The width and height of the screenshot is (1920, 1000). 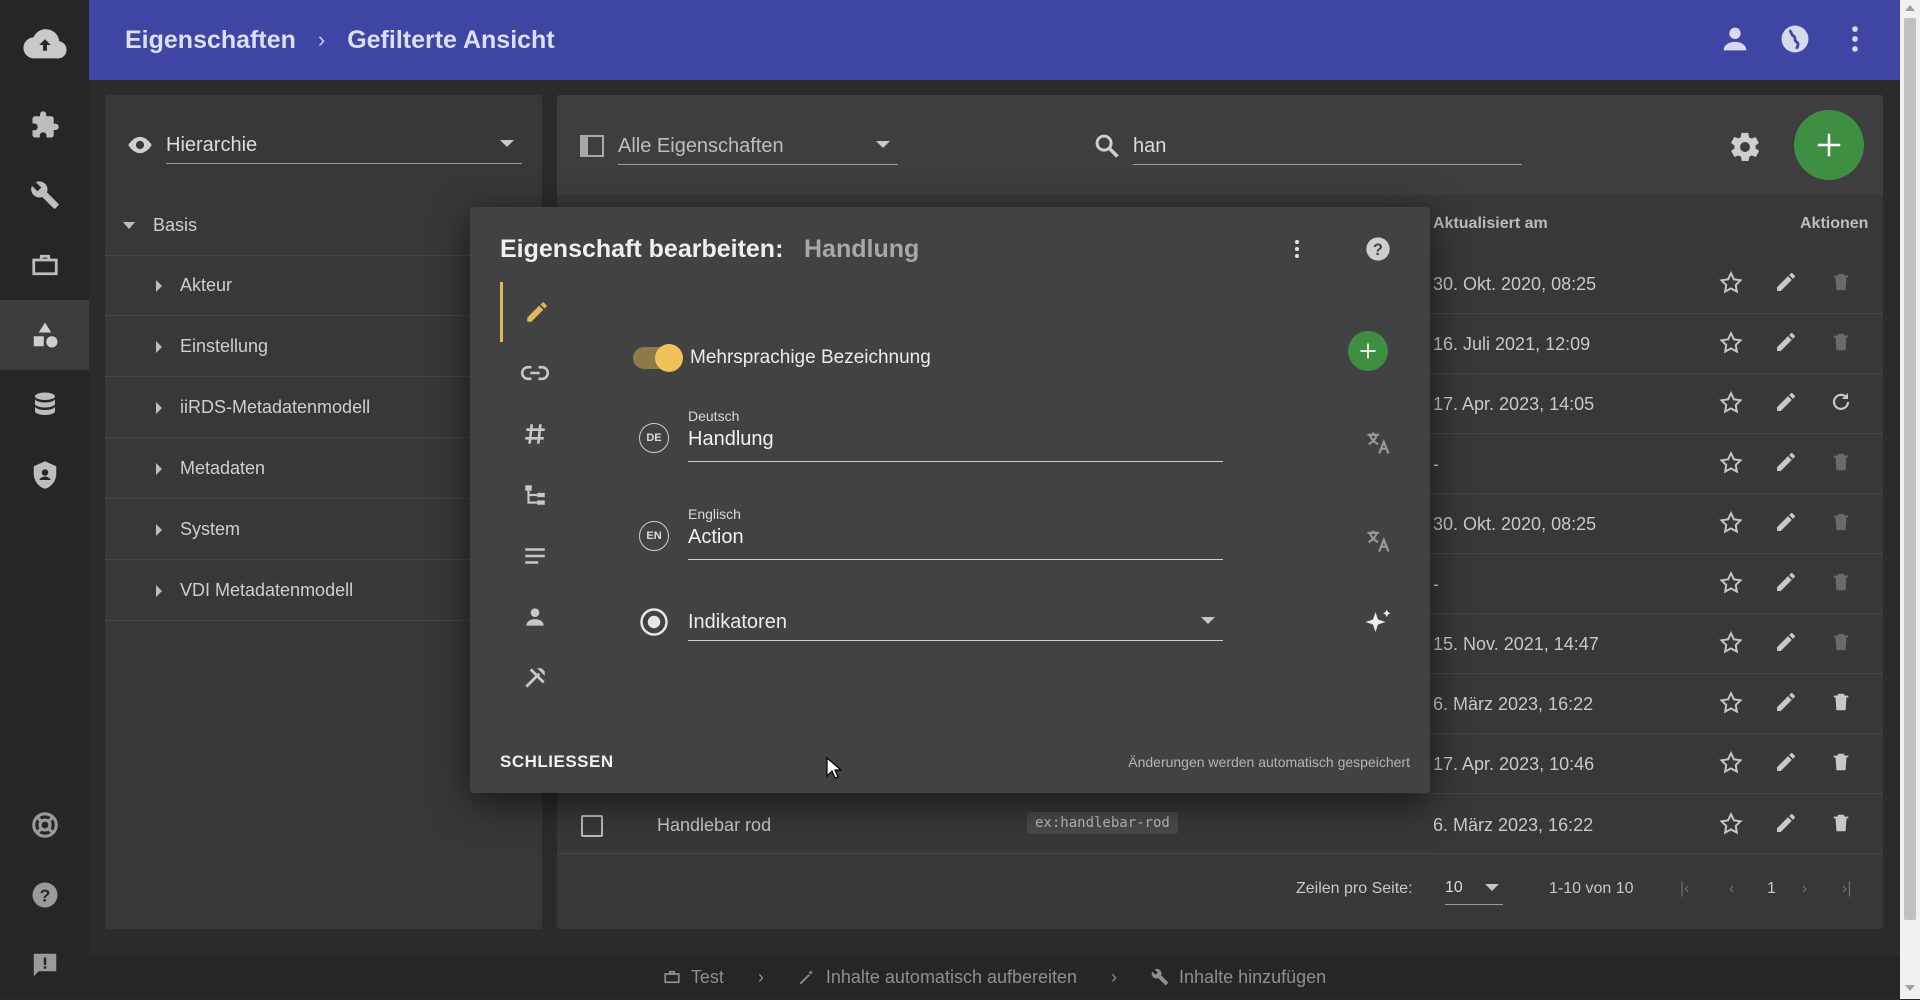 I want to click on sidebar-toggle-icon, so click(x=592, y=146).